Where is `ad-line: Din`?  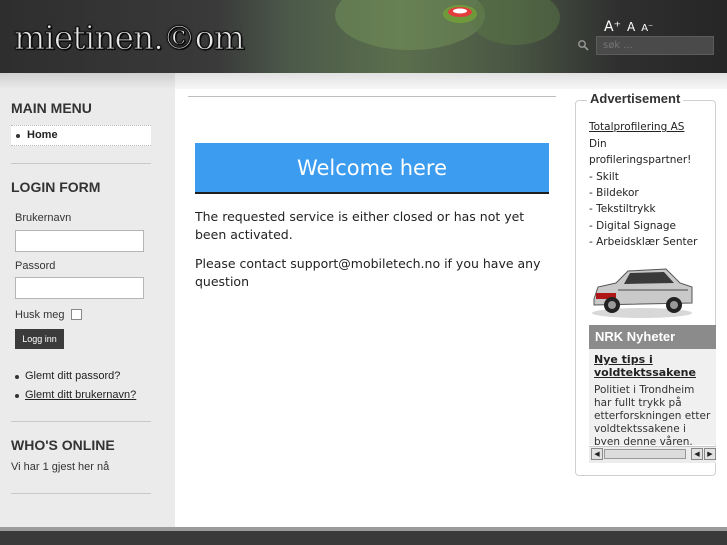
ad-line: Din is located at coordinates (598, 144).